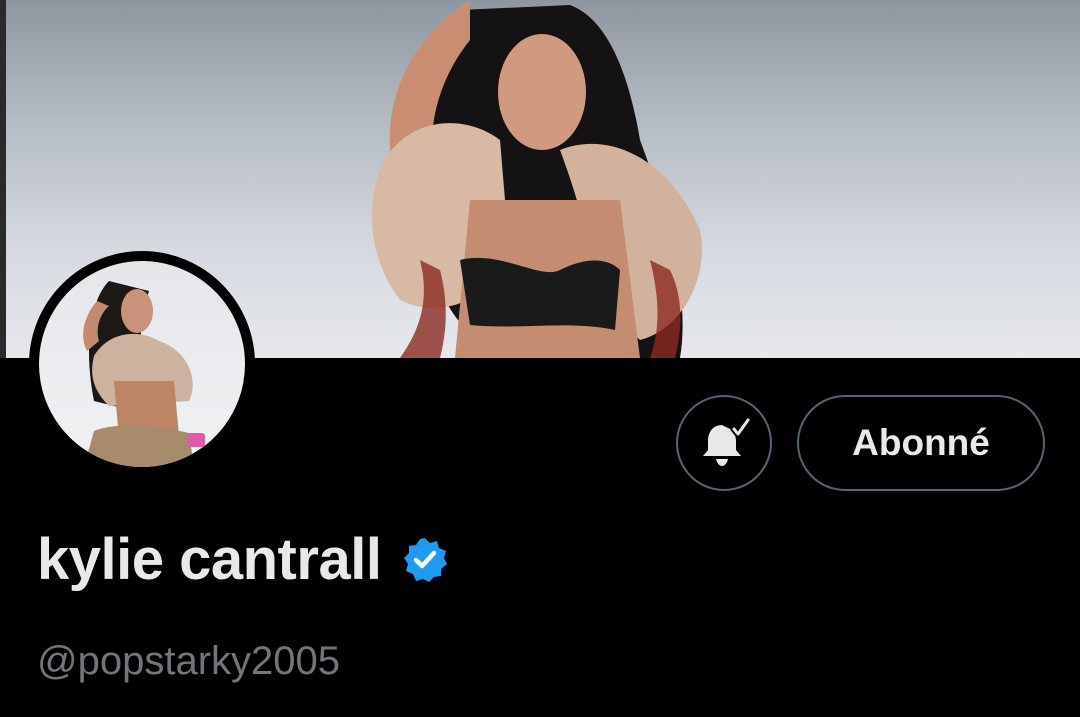 This screenshot has width=1080, height=717. Describe the element at coordinates (144, 374) in the screenshot. I see `avatar-figure` at that location.